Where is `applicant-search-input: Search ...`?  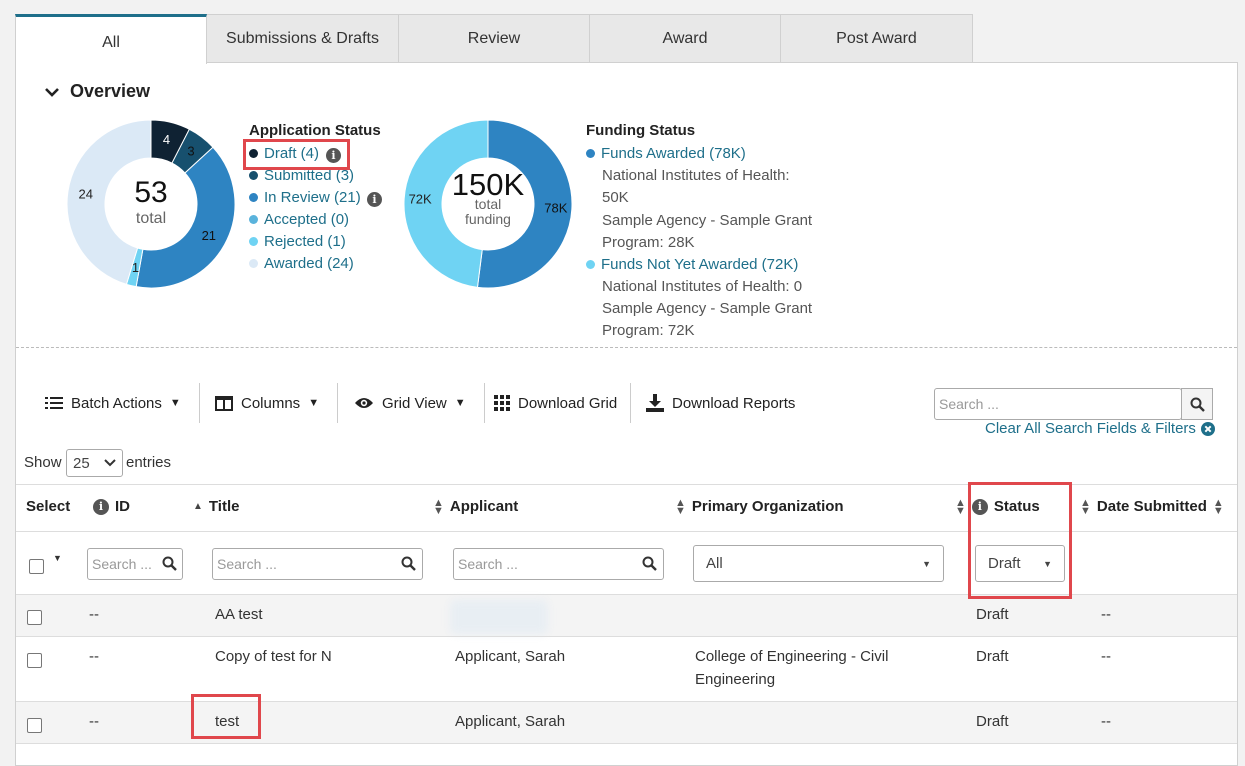
applicant-search-input: Search ... is located at coordinates (558, 564).